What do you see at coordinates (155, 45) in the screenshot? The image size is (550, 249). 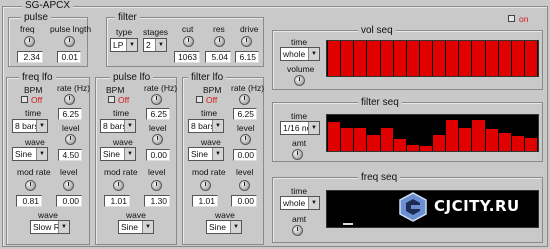 I see `filter-stages-select: 2 ▼` at bounding box center [155, 45].